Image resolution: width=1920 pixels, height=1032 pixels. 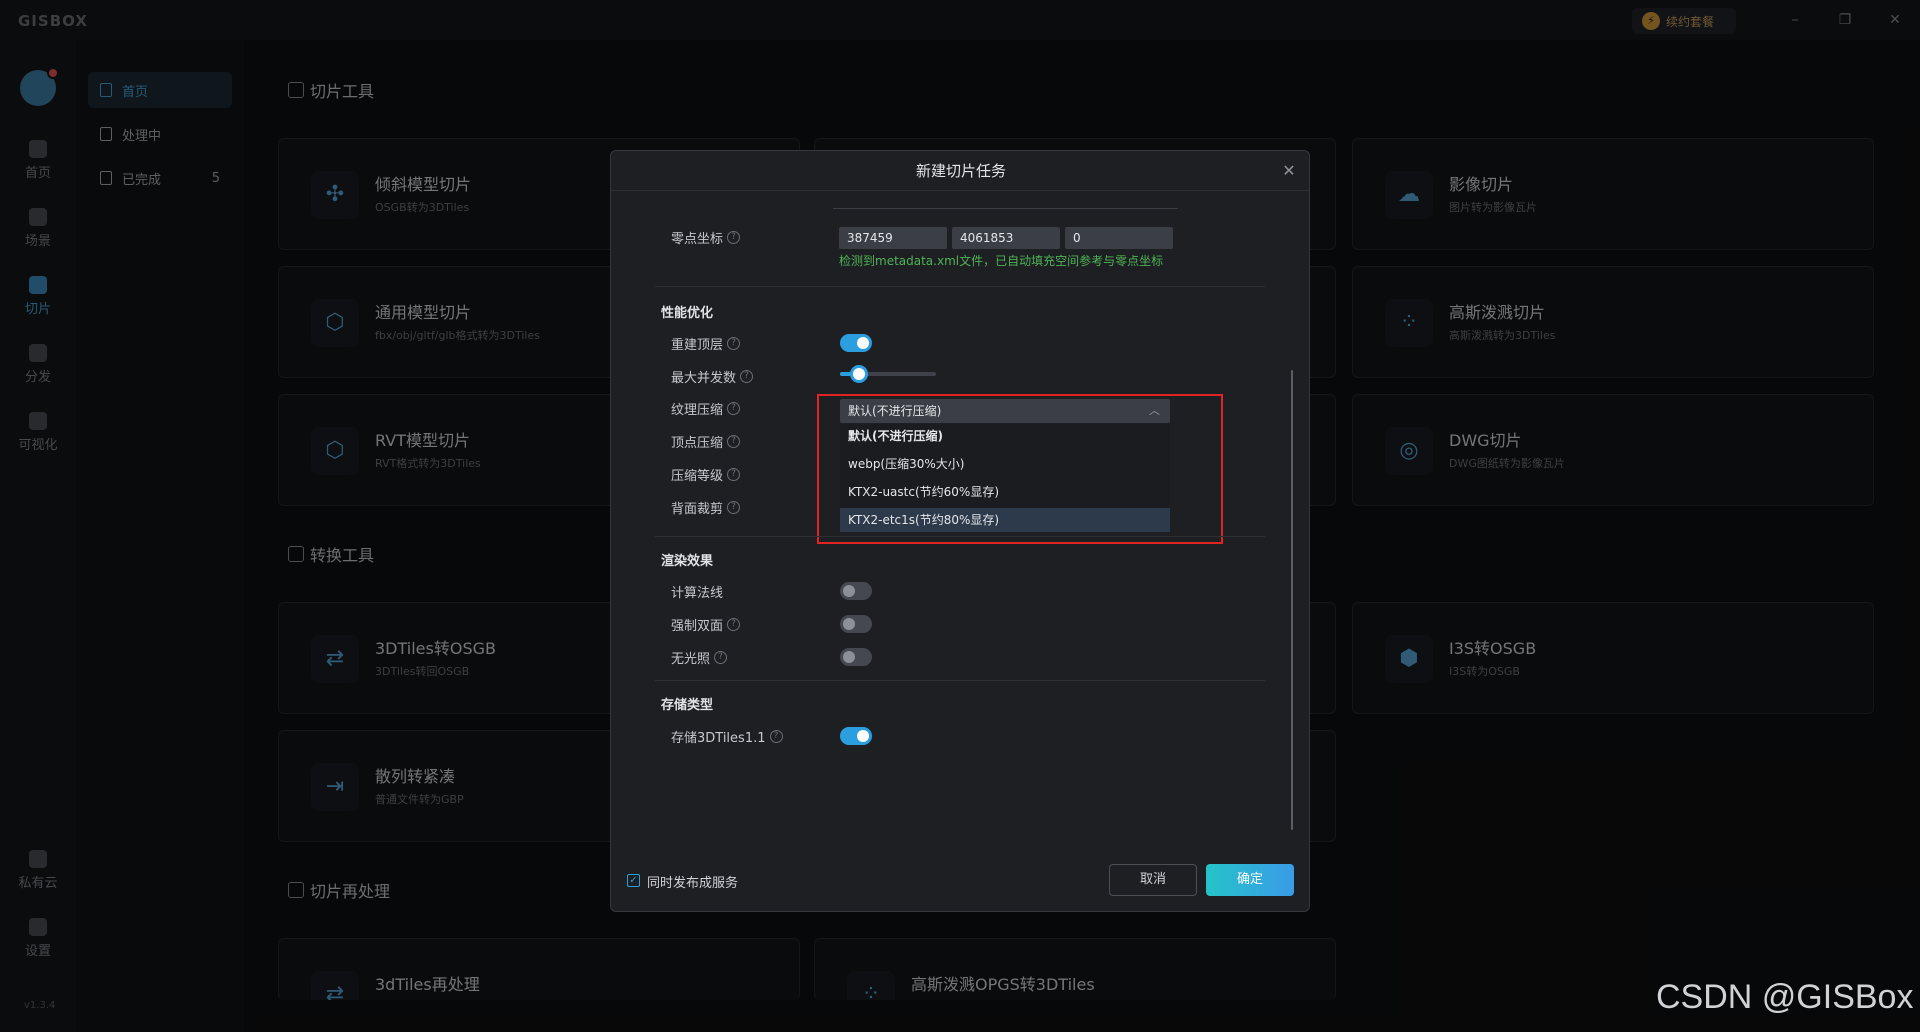 What do you see at coordinates (692, 881) in the screenshot?
I see `publish-service-label: 同时发布成服务` at bounding box center [692, 881].